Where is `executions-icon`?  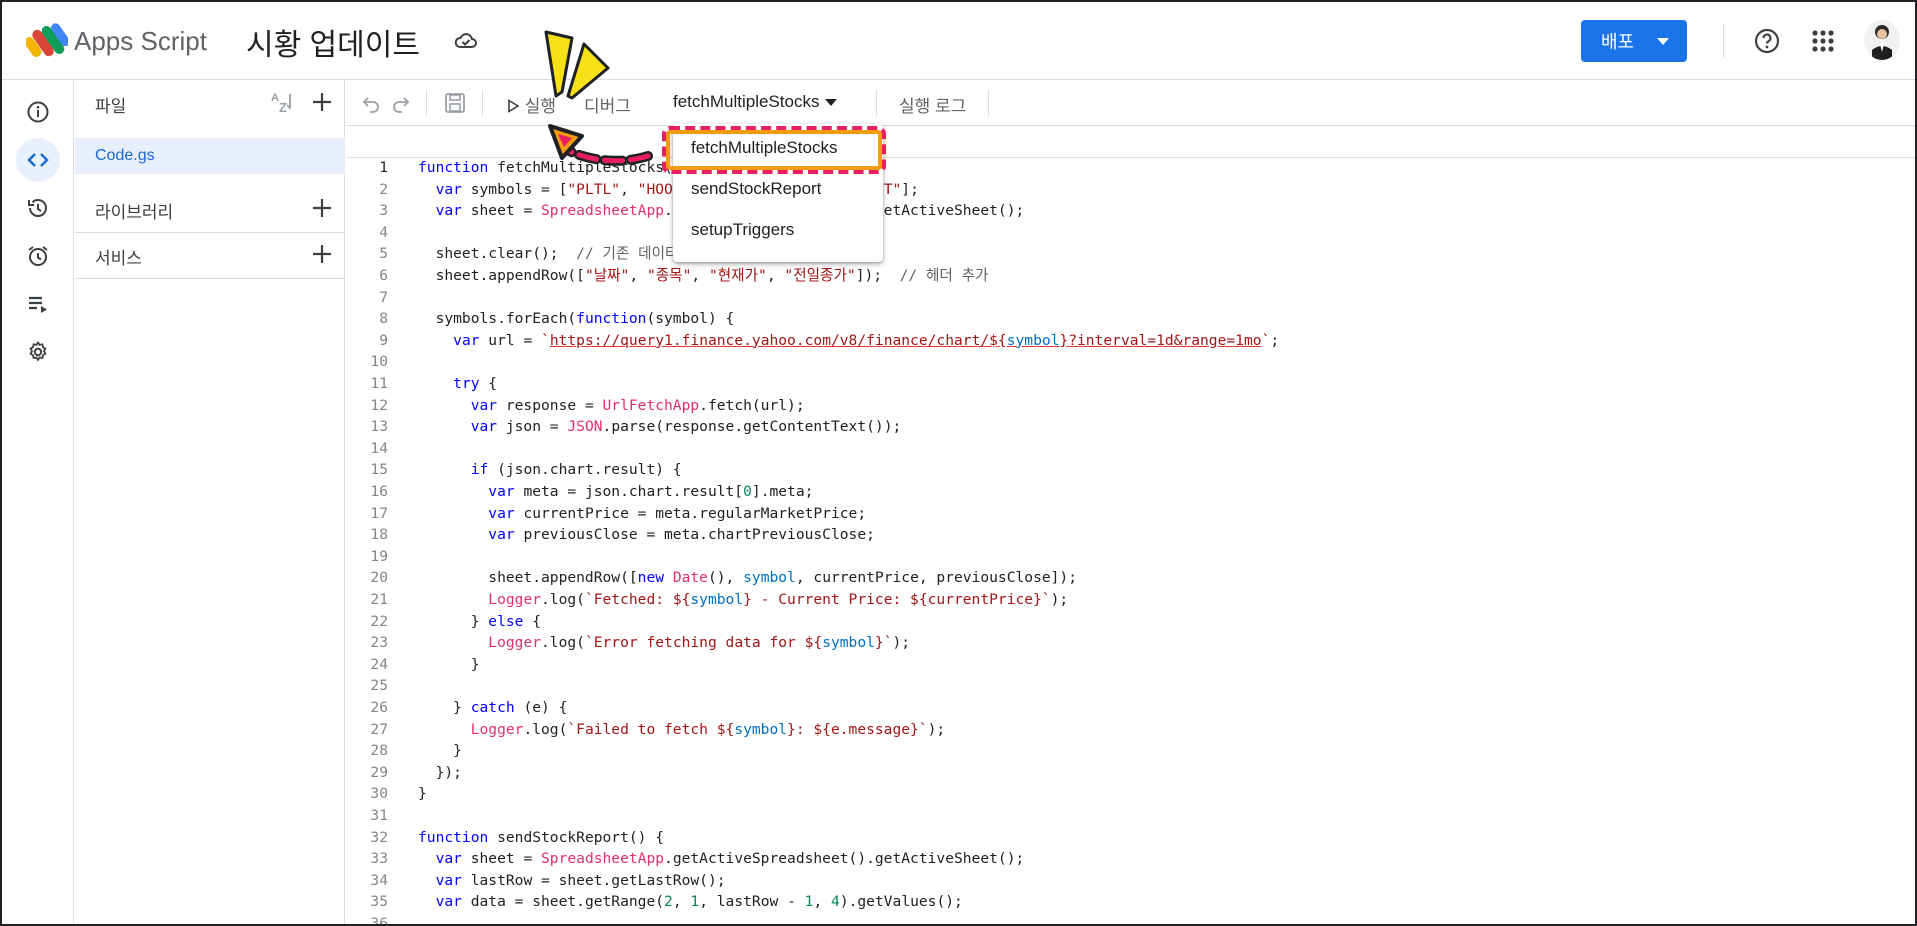 executions-icon is located at coordinates (38, 304).